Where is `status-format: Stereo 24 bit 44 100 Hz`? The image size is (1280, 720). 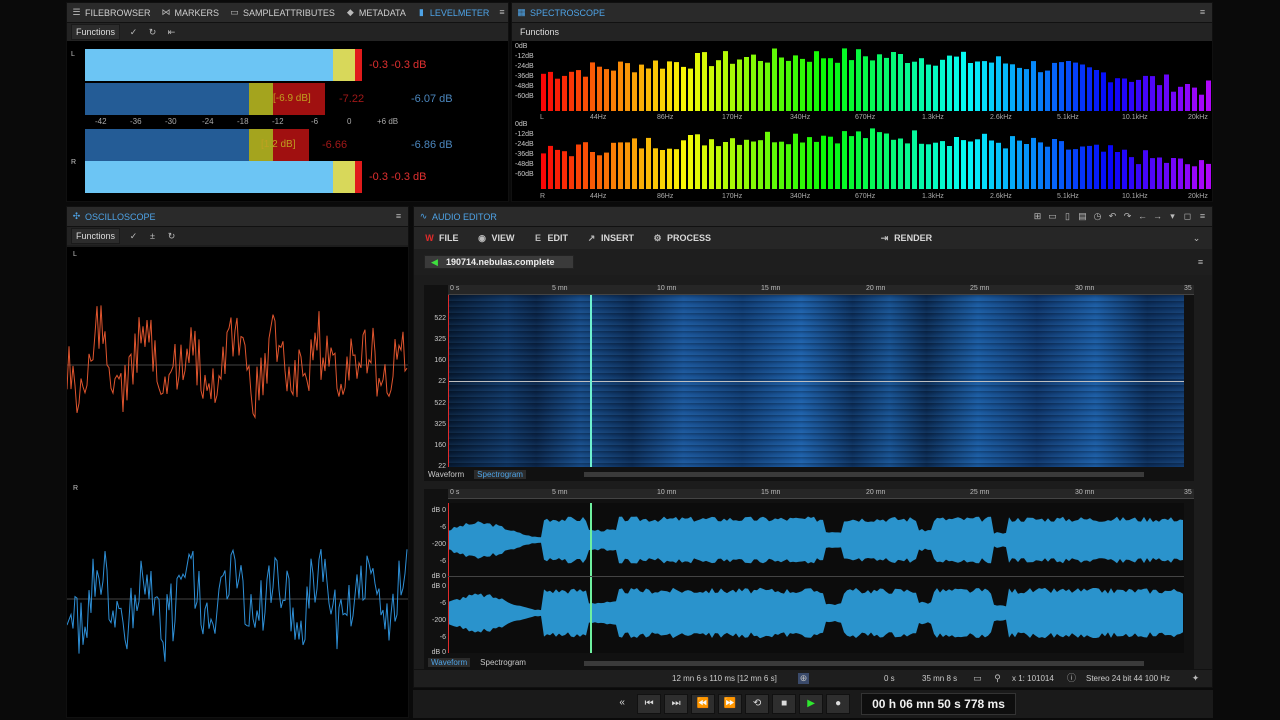 status-format: Stereo 24 bit 44 100 Hz is located at coordinates (1128, 678).